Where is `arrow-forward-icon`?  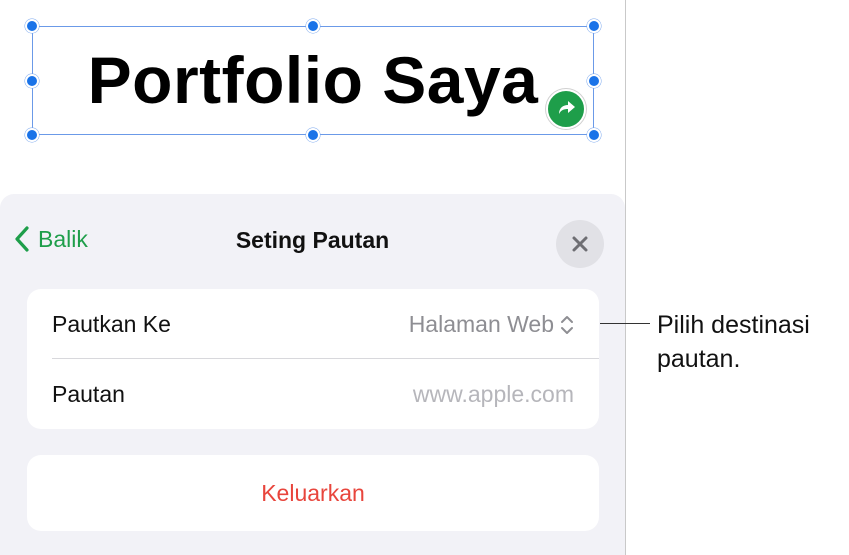
arrow-forward-icon is located at coordinates (567, 107).